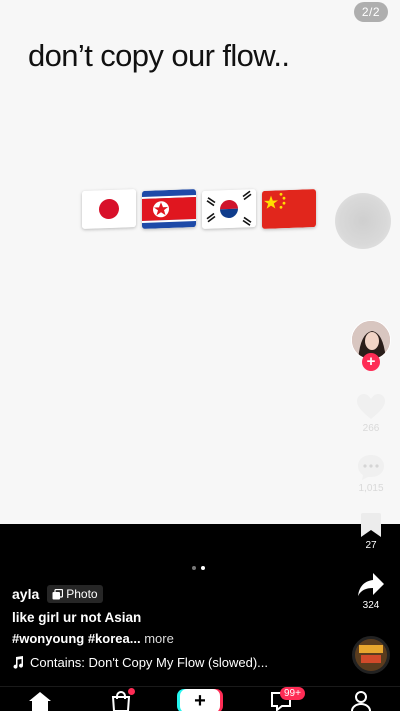  What do you see at coordinates (371, 406) in the screenshot?
I see `heart-icon` at bounding box center [371, 406].